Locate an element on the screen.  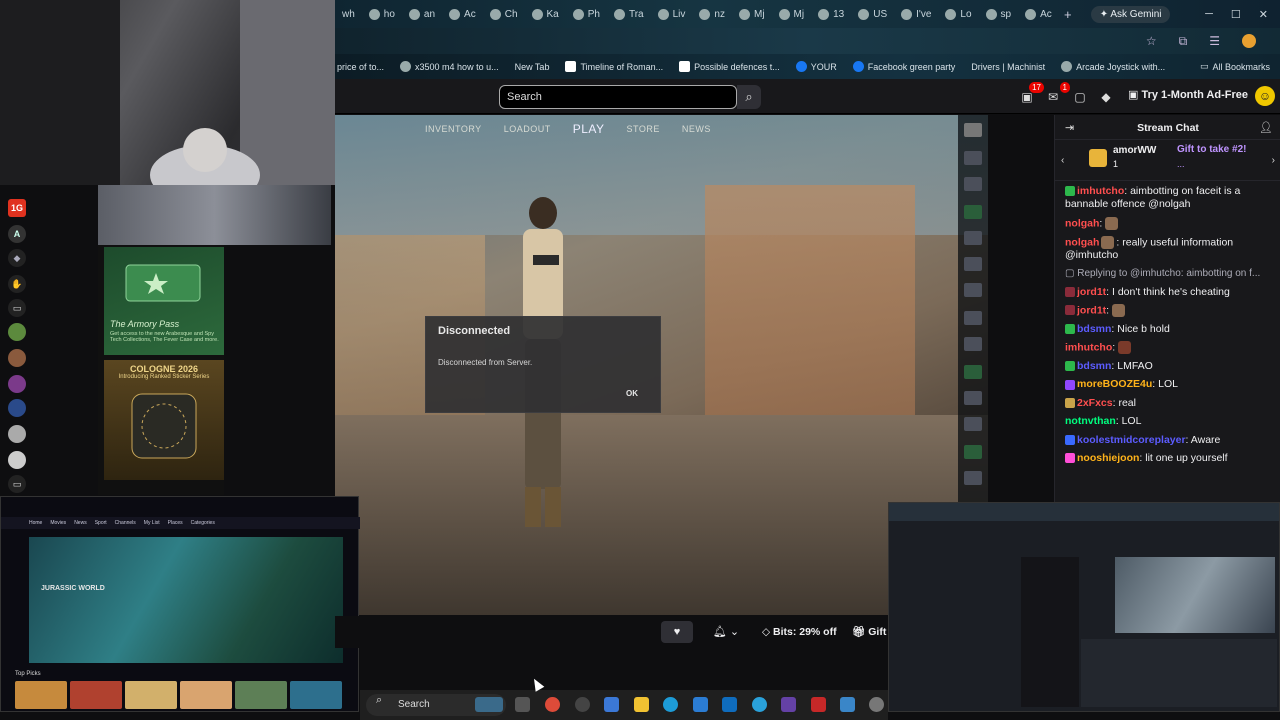
next-arrow-icon: › is located at coordinates (1273, 160).